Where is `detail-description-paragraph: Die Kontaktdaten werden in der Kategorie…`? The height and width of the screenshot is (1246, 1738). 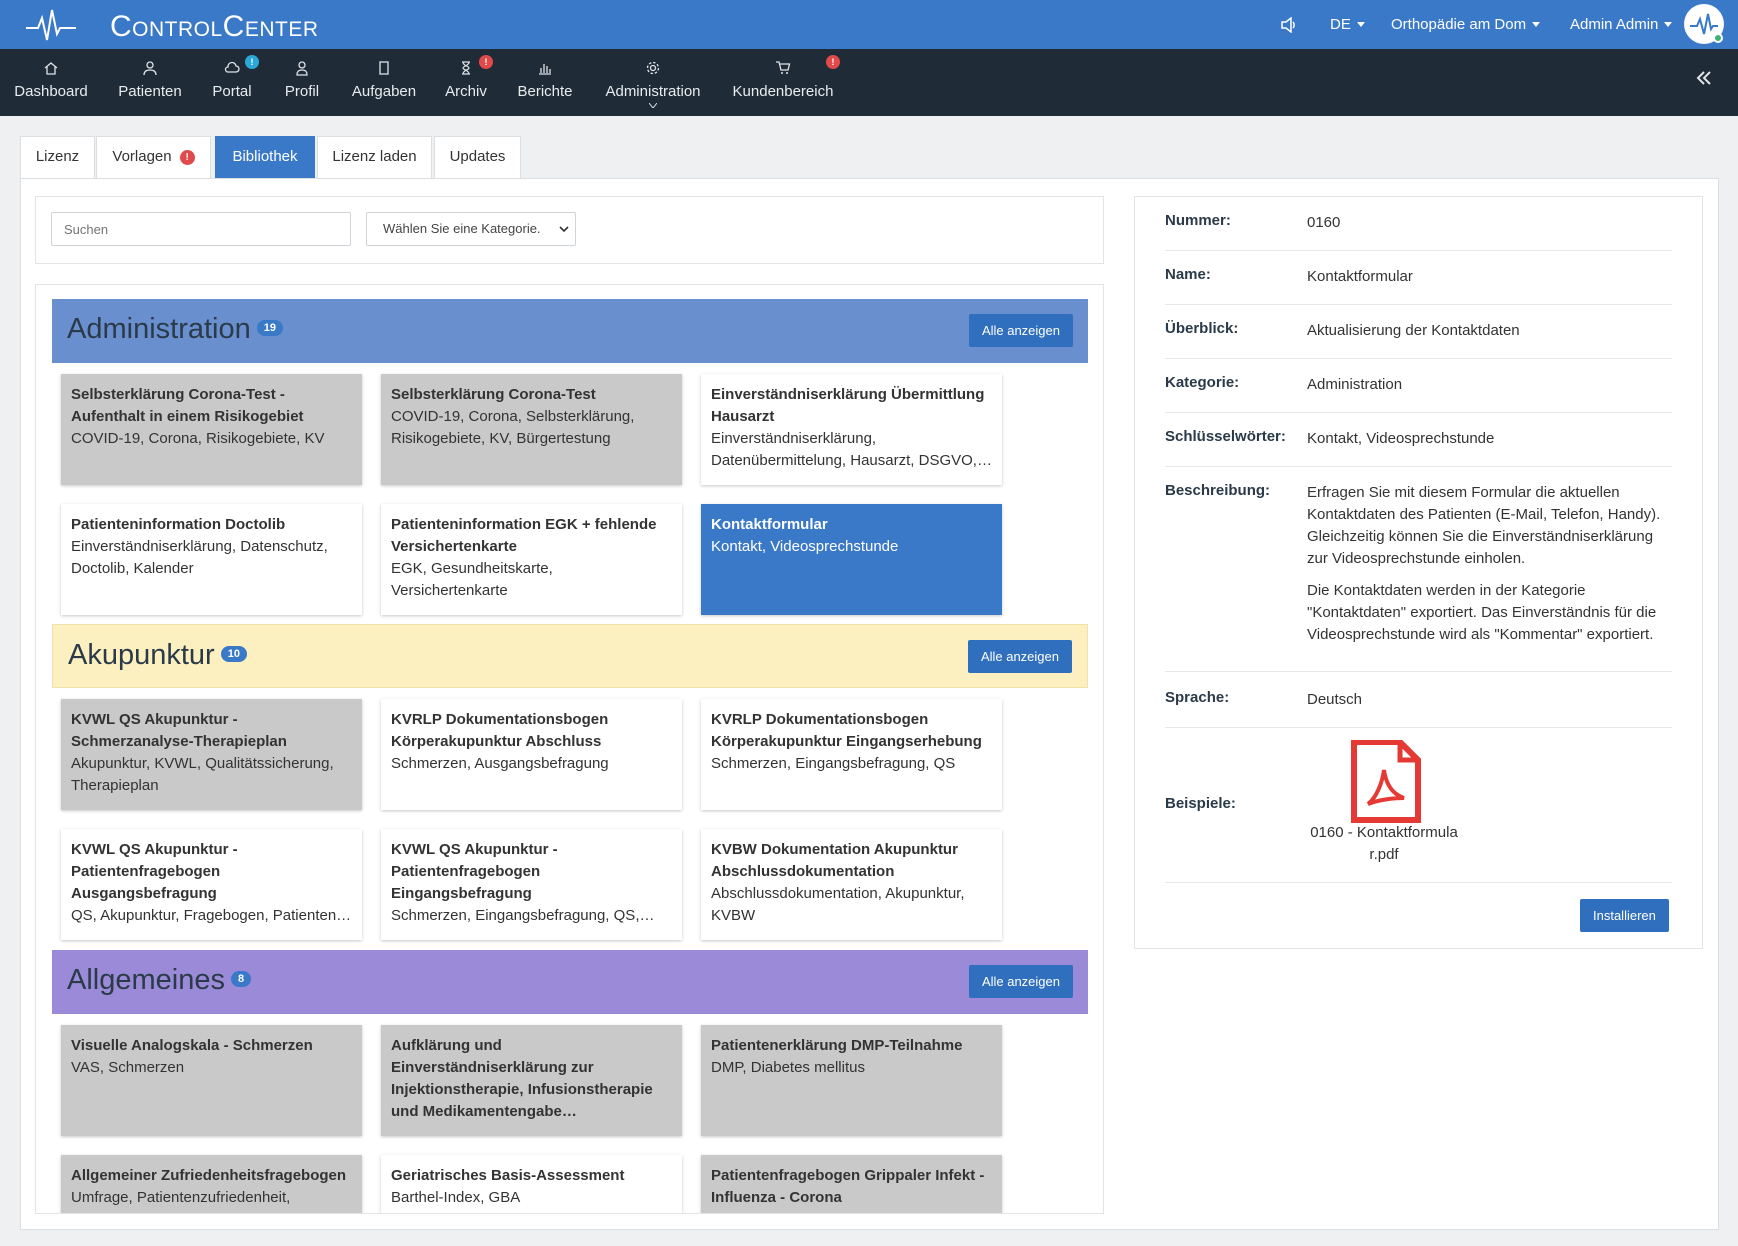 detail-description-paragraph: Die Kontaktdaten werden in der Kategorie… is located at coordinates (1482, 612).